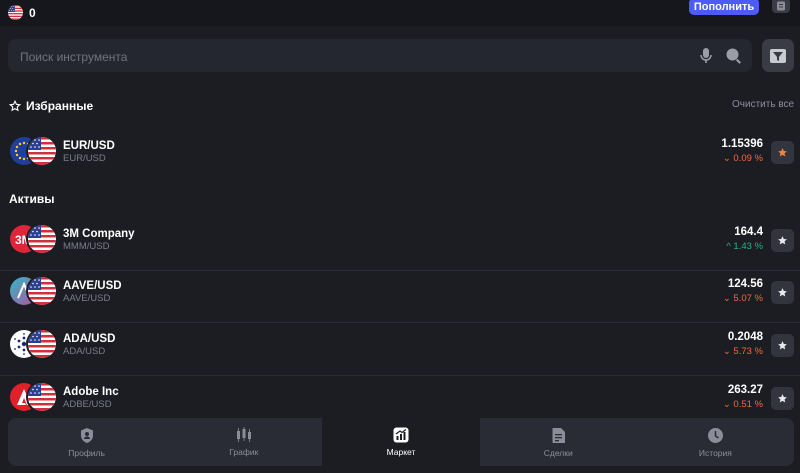 The height and width of the screenshot is (473, 800). What do you see at coordinates (715, 435) in the screenshot?
I see `history-clock-icon` at bounding box center [715, 435].